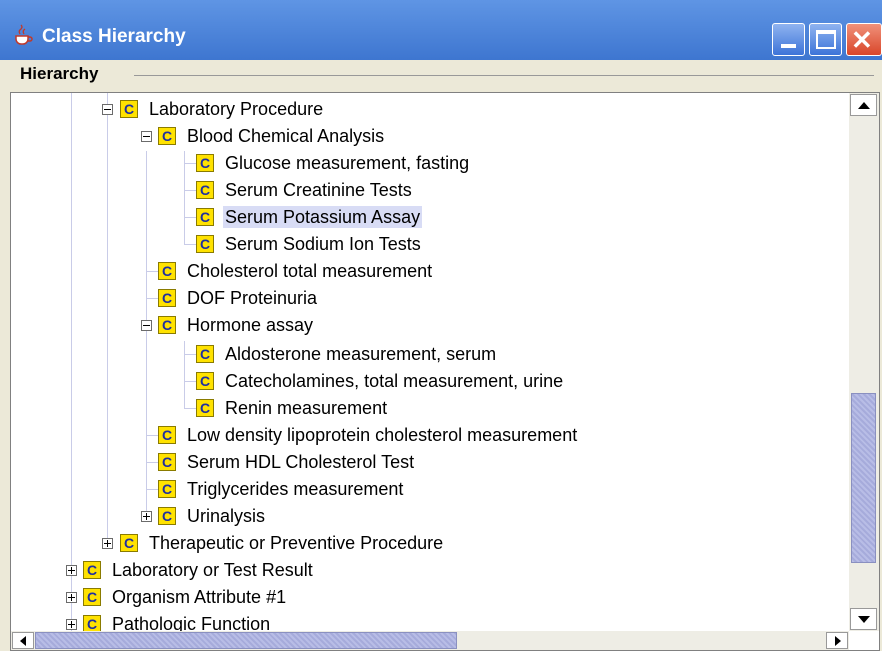 This screenshot has width=882, height=651. I want to click on tree-node: C Cholesterol total measurement, so click(296, 271).